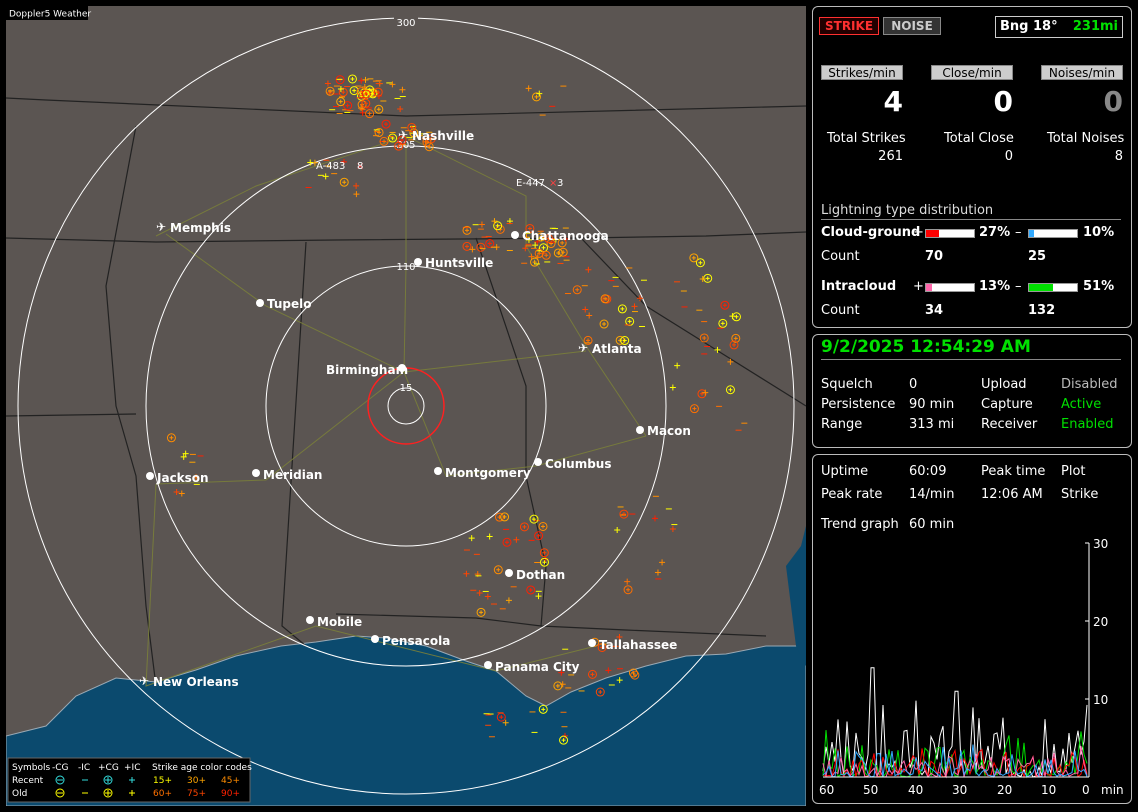  Describe the element at coordinates (196, 781) in the screenshot. I see `legend-age-30: 30+` at that location.